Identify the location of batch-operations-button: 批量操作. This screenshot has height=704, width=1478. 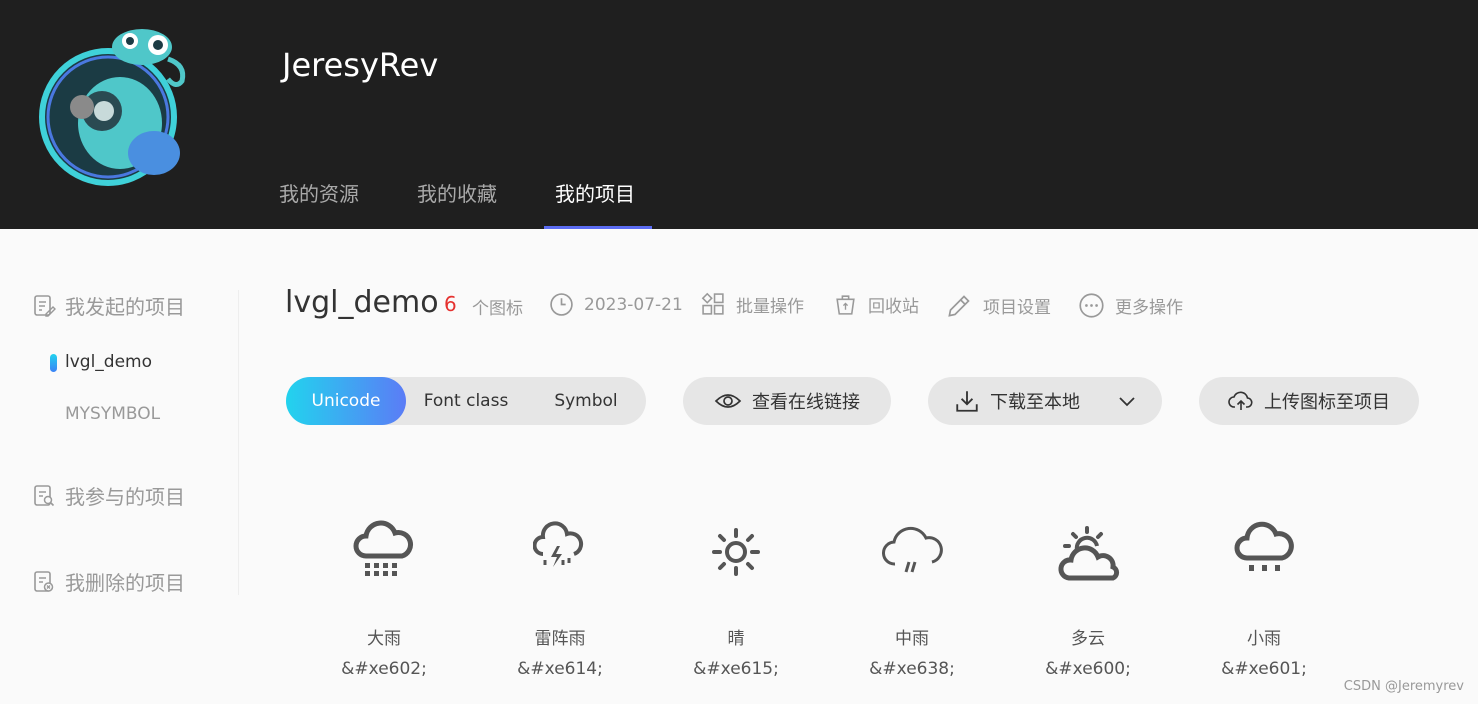
(752, 304).